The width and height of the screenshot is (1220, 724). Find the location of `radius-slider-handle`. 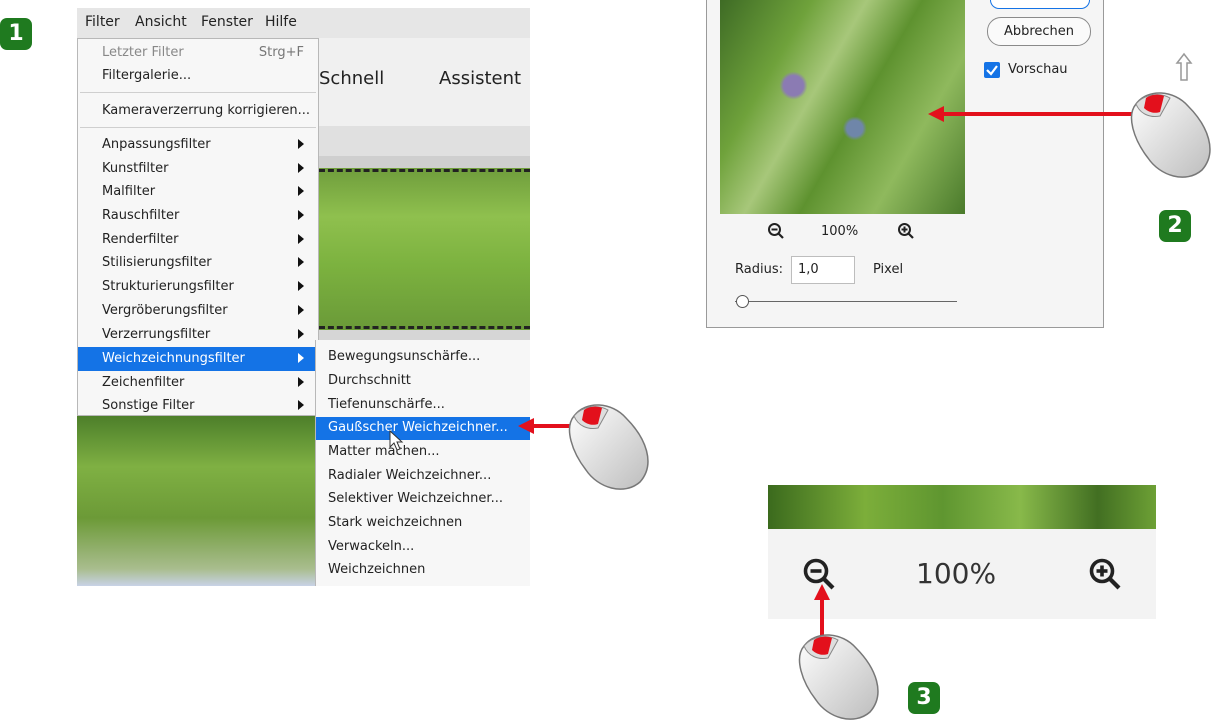

radius-slider-handle is located at coordinates (742, 301).